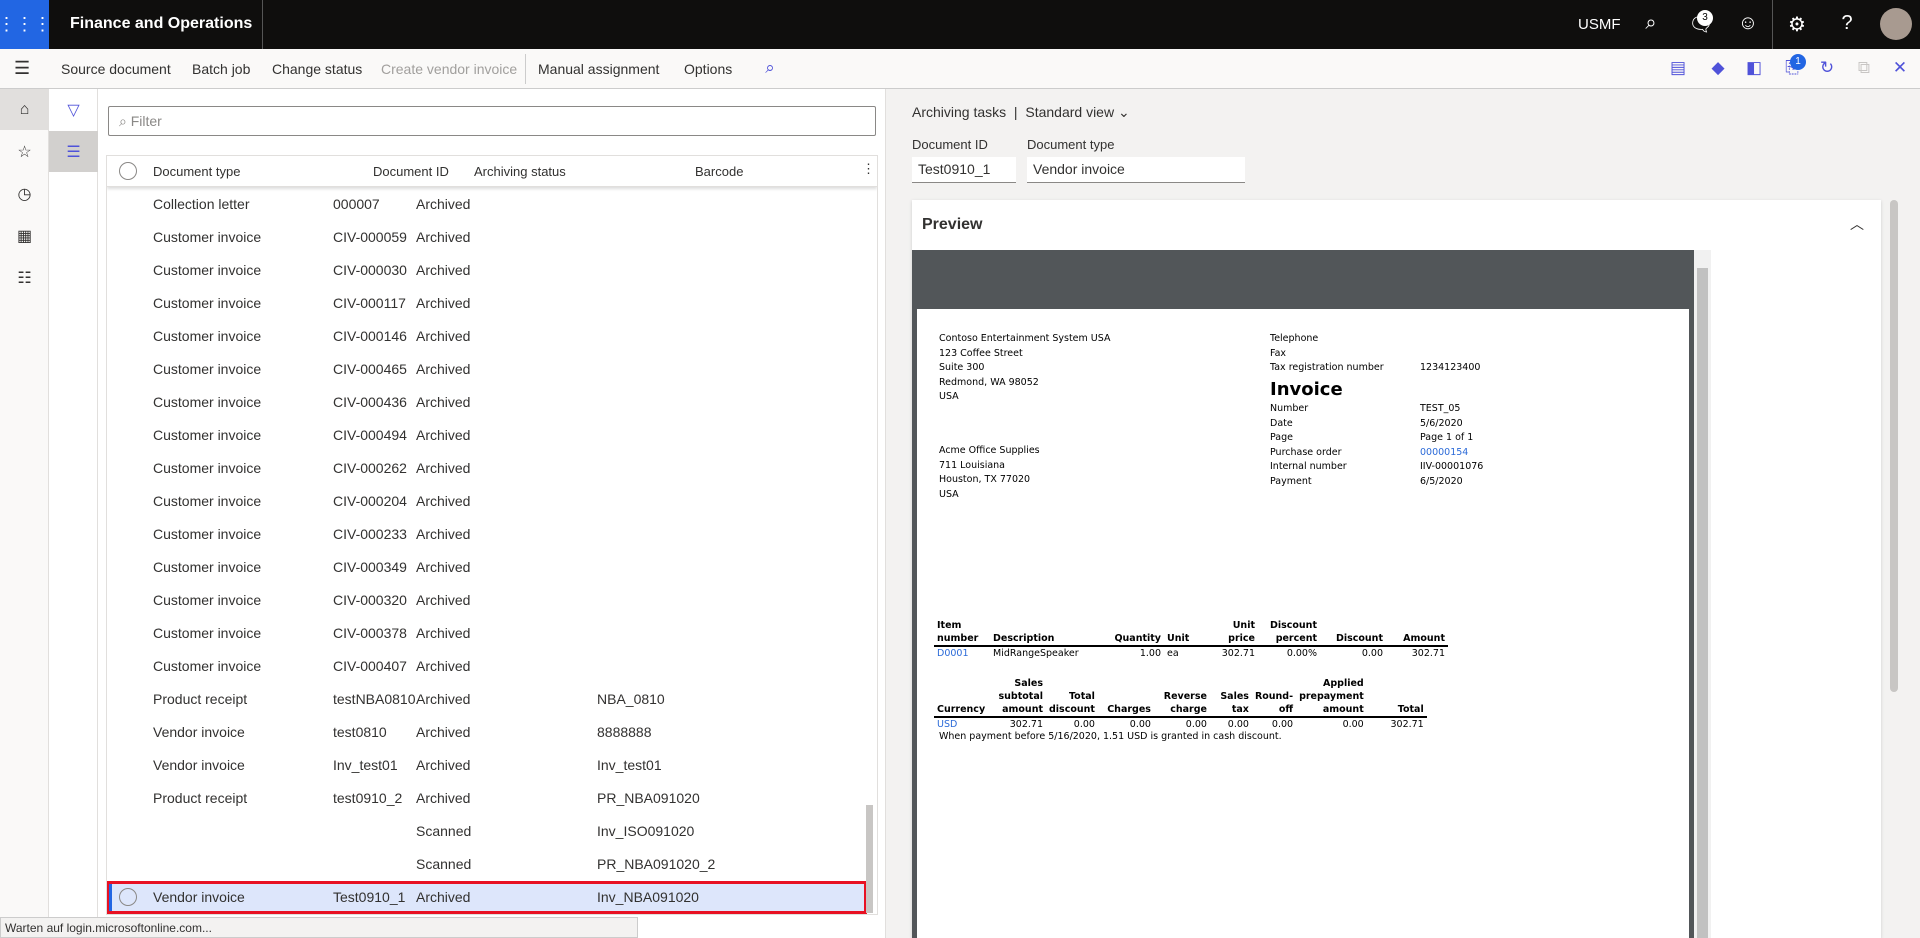  What do you see at coordinates (24, 151) in the screenshot?
I see `favorites-star-icon: ☆` at bounding box center [24, 151].